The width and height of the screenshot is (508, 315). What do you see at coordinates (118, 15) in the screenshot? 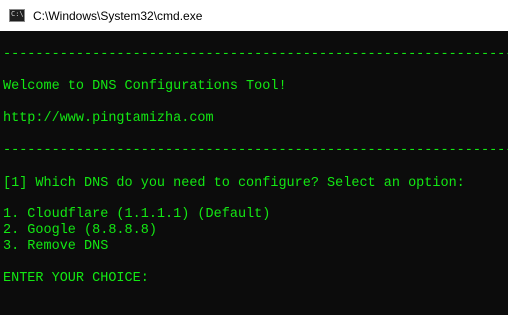
I see `window-title: C:\Windows\System32\cmd.exe` at bounding box center [118, 15].